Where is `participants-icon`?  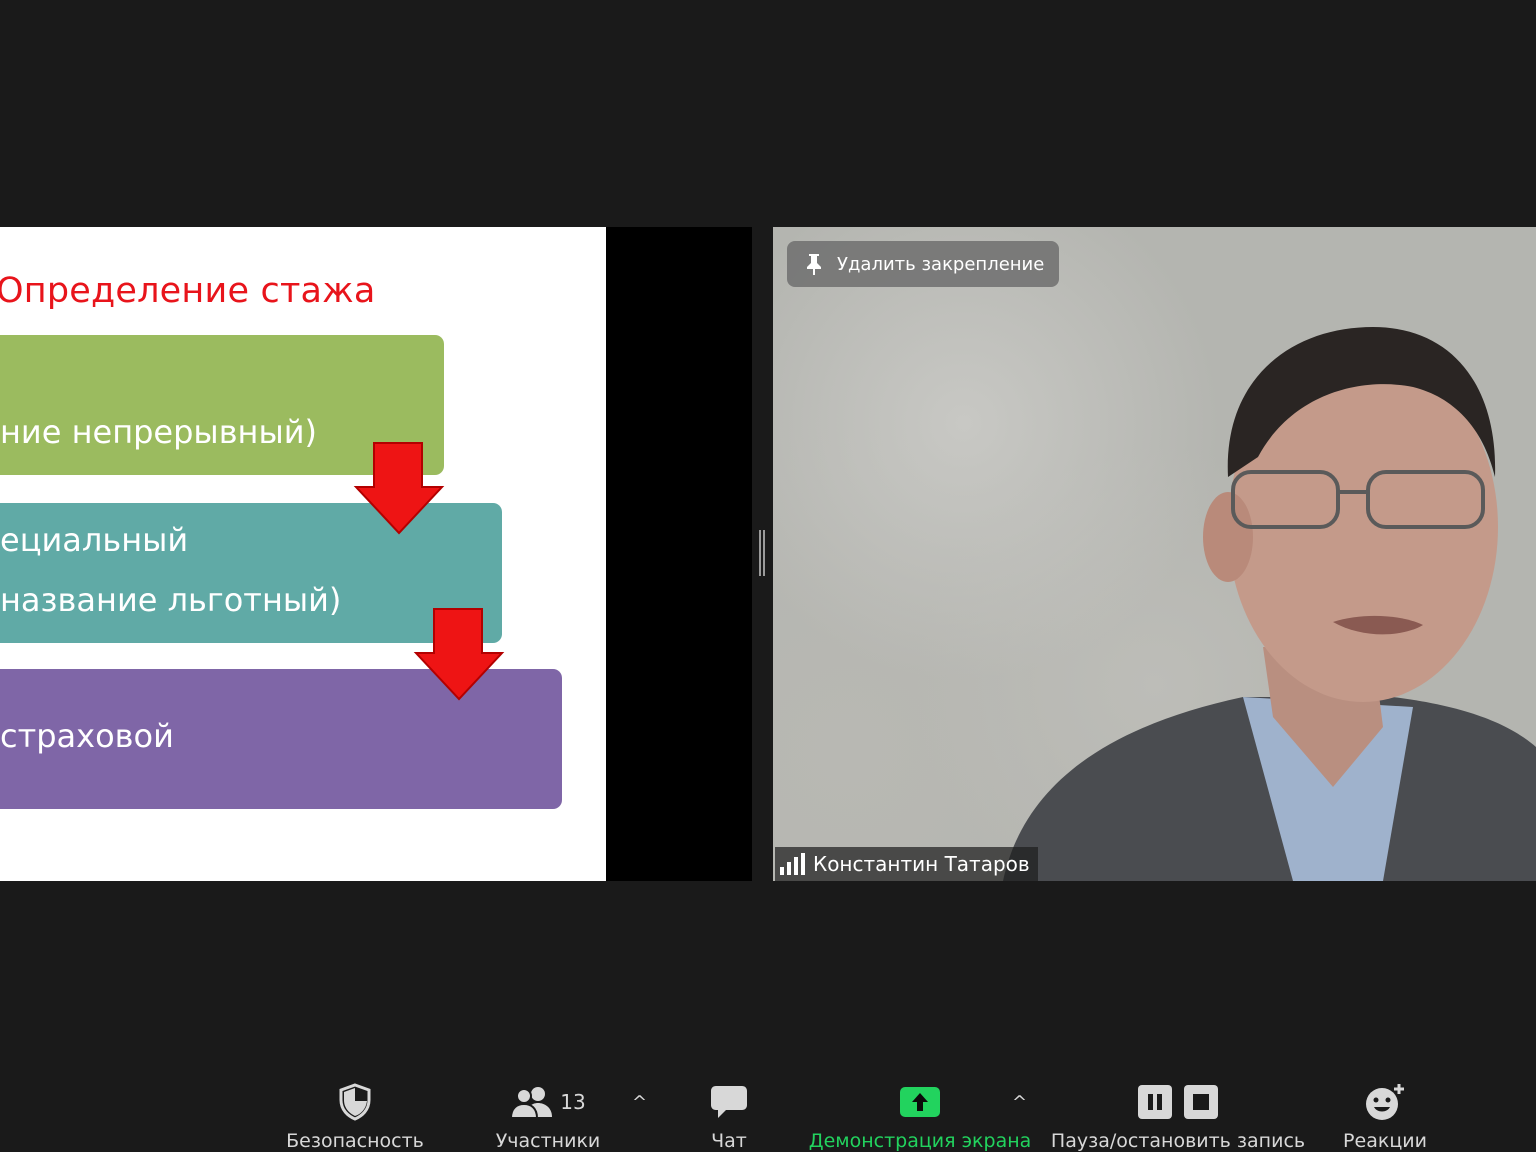 participants-icon is located at coordinates (531, 1103).